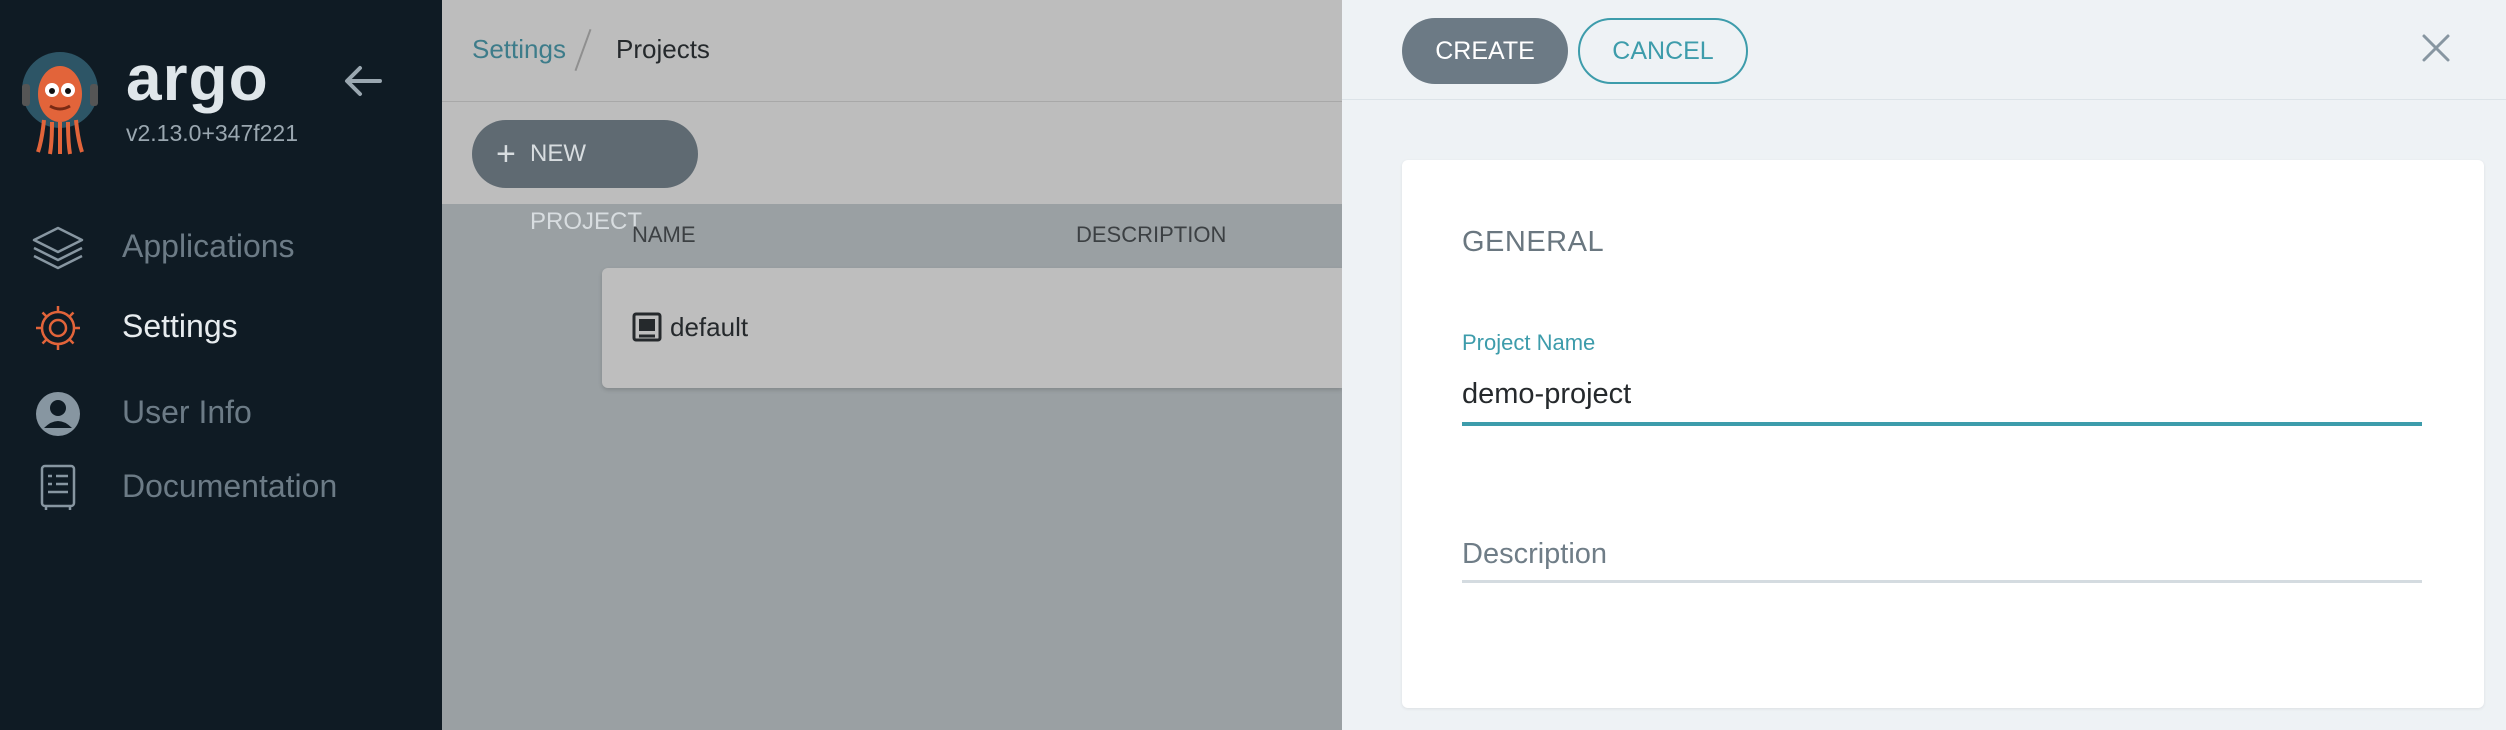 Image resolution: width=2506 pixels, height=730 pixels. I want to click on close-icon, so click(2436, 48).